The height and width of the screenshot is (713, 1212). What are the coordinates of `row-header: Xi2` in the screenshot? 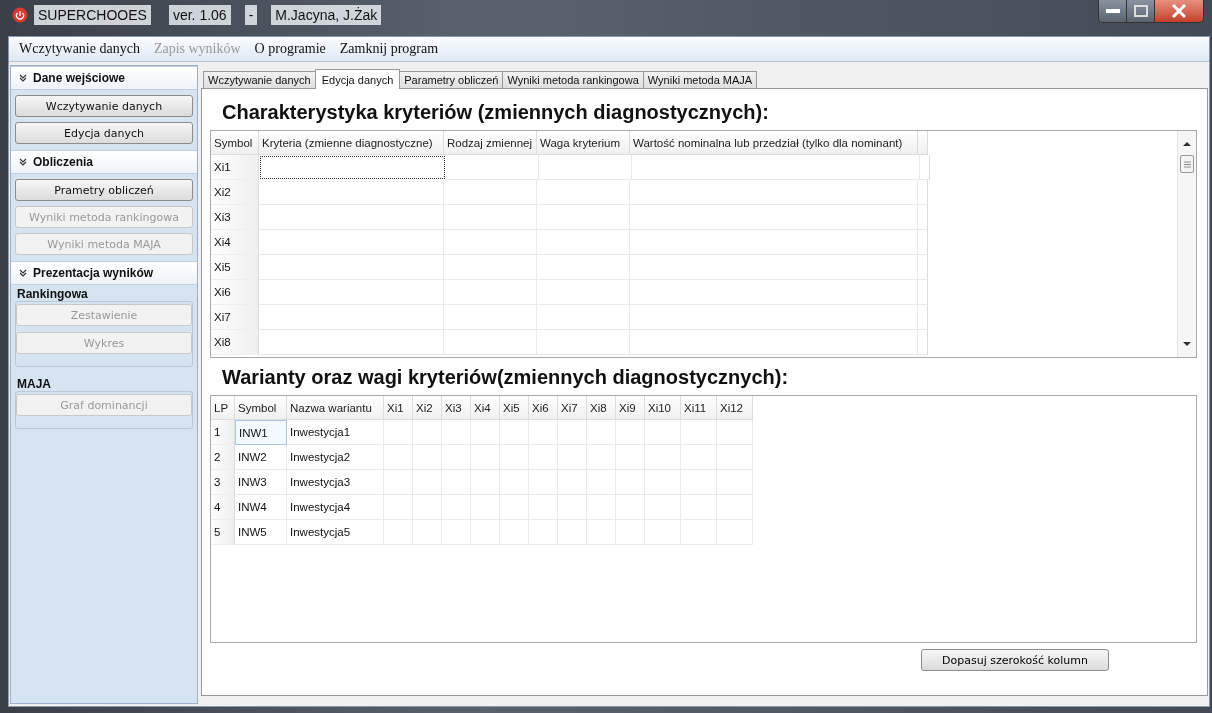 It's located at (235, 192).